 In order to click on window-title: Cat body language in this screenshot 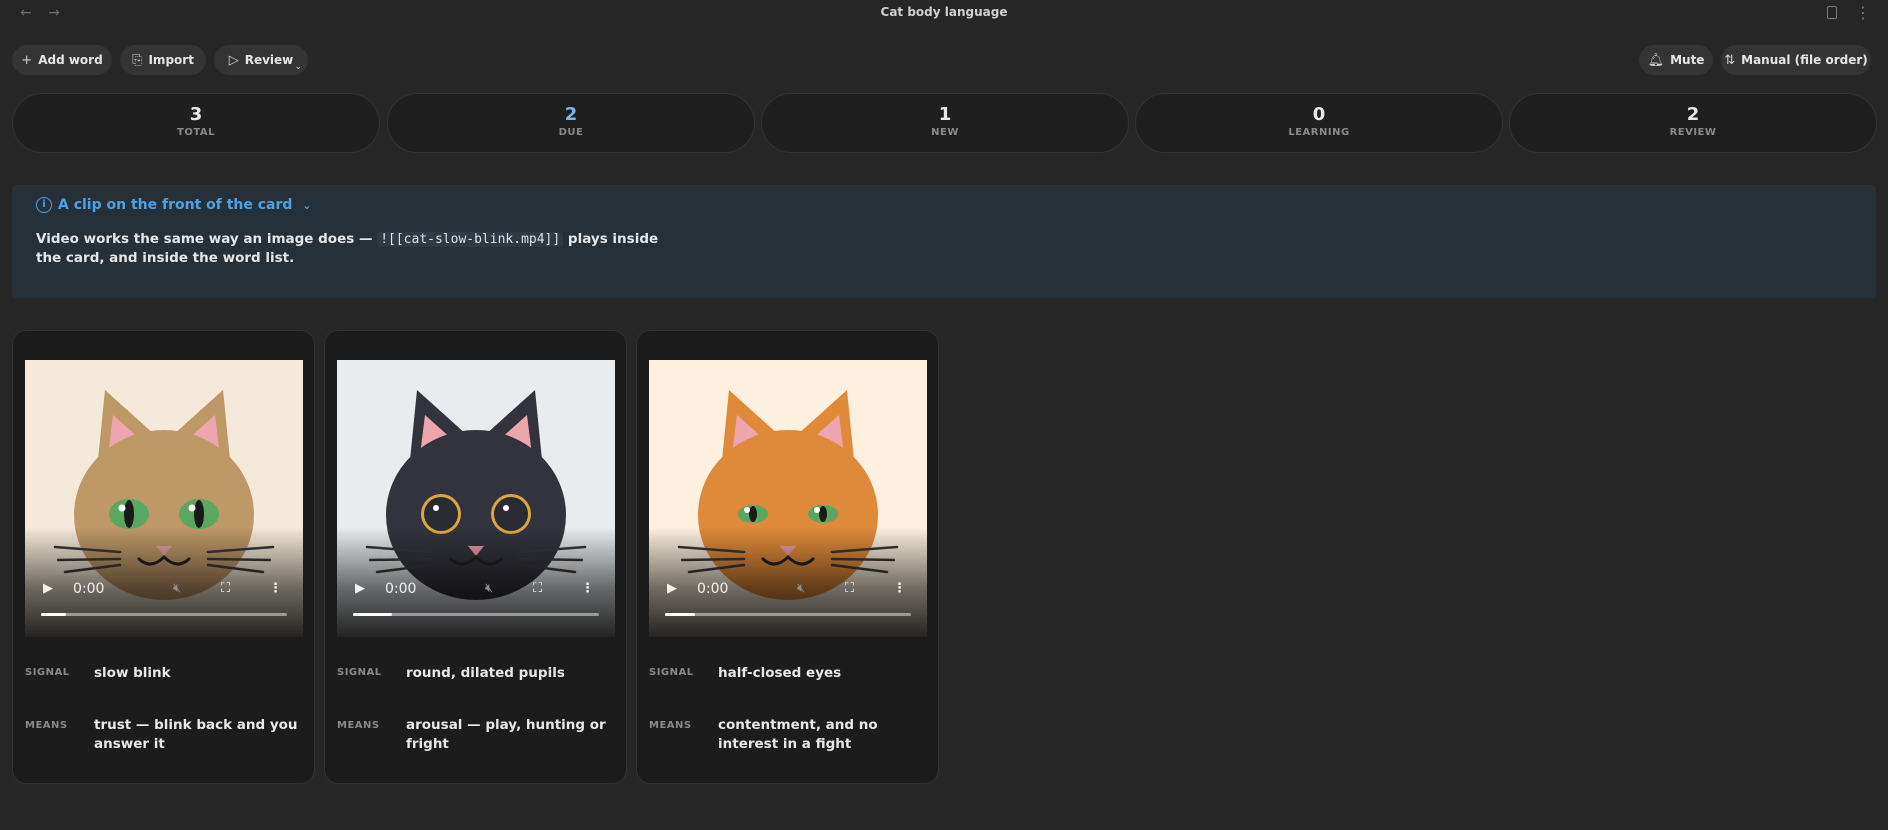, I will do `click(944, 12)`.